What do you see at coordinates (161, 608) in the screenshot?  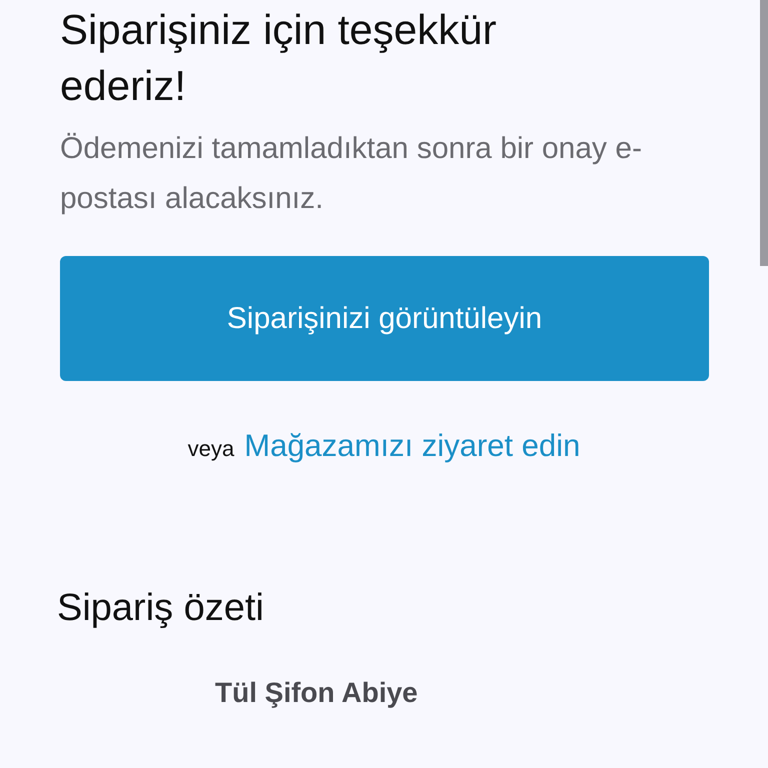 I see `summary-heading: Sipariş özeti` at bounding box center [161, 608].